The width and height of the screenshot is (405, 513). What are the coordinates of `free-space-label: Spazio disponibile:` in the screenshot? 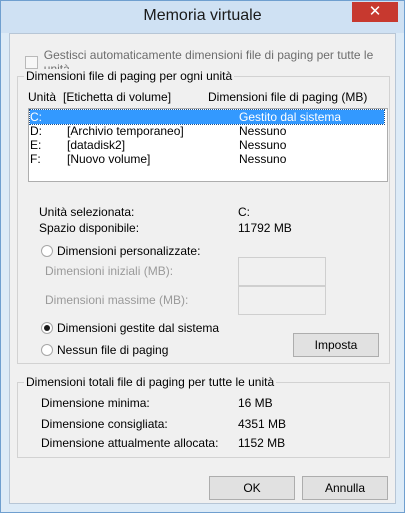 It's located at (89, 228).